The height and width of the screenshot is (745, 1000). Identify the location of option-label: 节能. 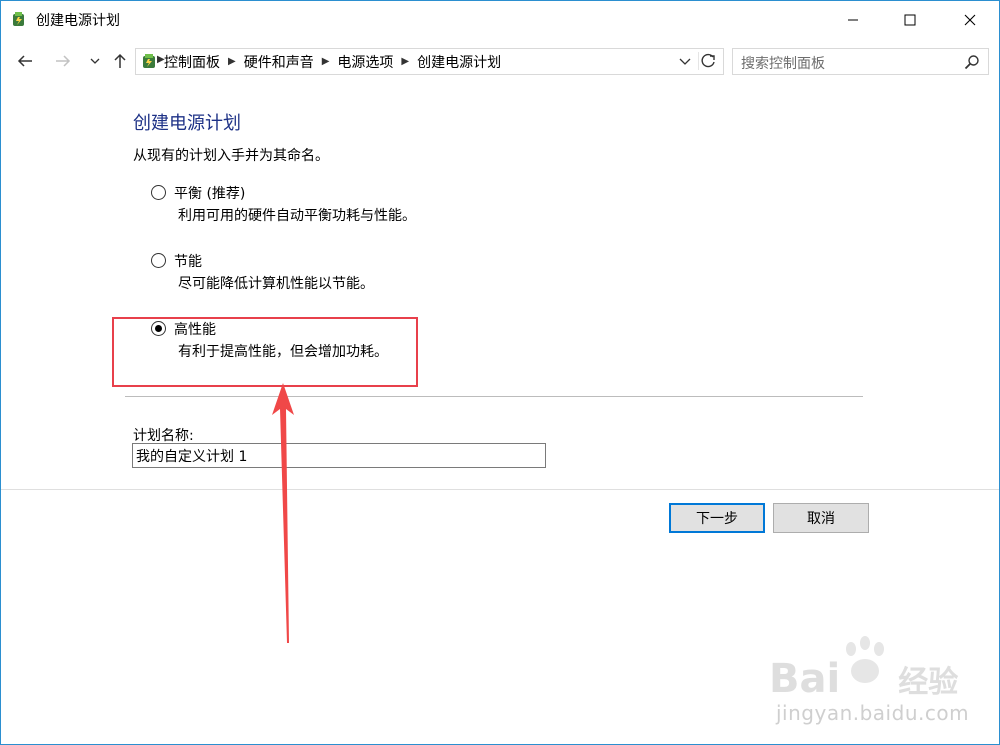
(188, 261).